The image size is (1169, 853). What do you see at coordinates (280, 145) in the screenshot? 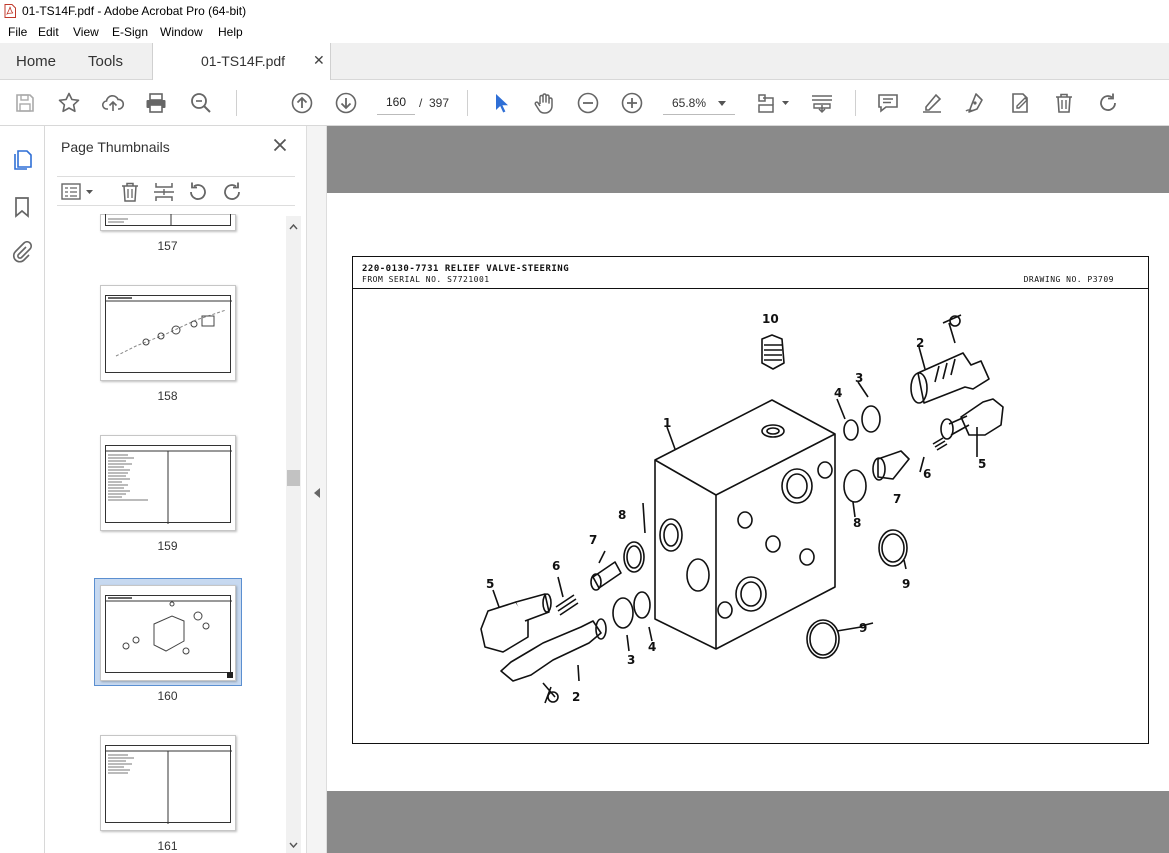
I see `close-icon` at bounding box center [280, 145].